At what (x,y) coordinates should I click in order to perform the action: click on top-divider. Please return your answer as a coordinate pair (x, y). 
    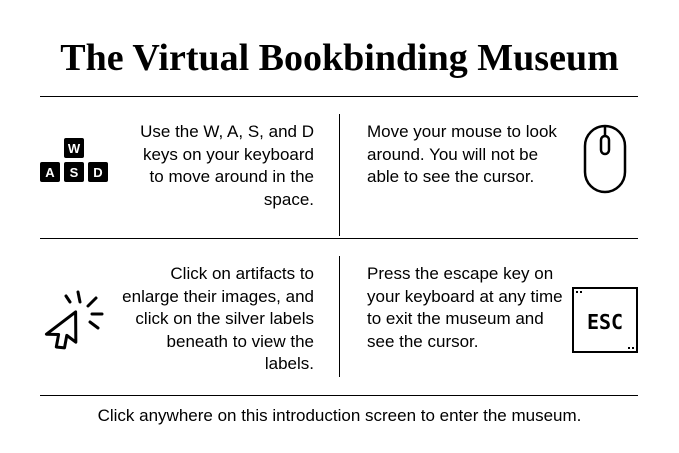
    Looking at the image, I should click on (339, 96).